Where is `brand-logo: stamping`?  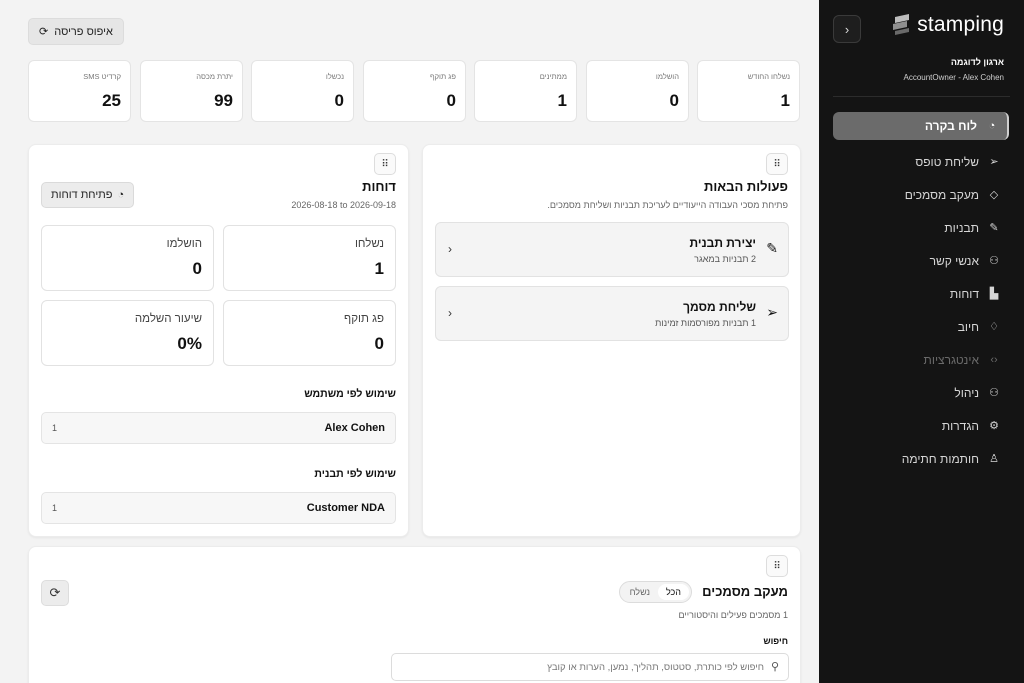 brand-logo: stamping is located at coordinates (947, 25).